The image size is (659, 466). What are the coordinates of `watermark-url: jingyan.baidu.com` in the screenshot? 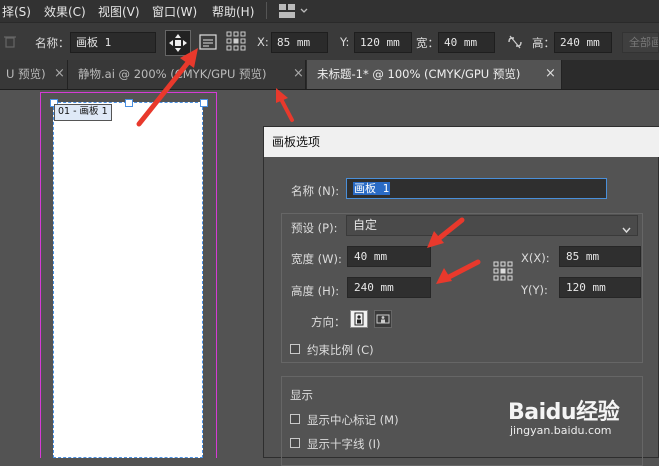 It's located at (561, 430).